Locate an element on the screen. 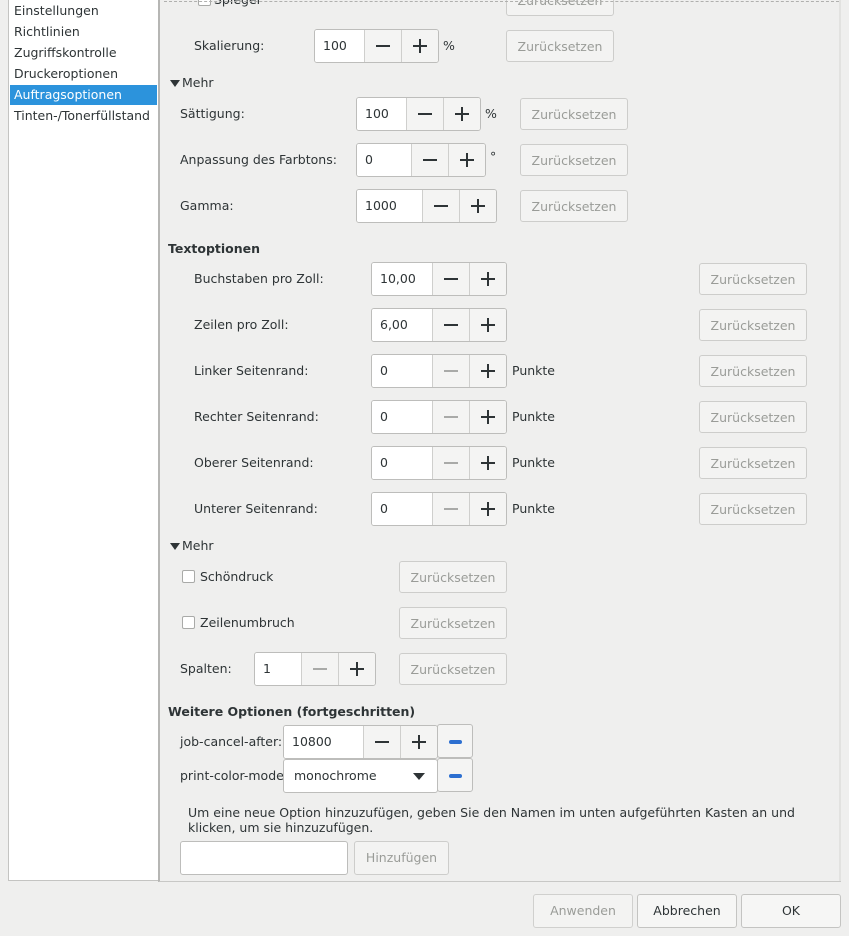 The height and width of the screenshot is (936, 849). job-cancel-after-decrement-button is located at coordinates (382, 742).